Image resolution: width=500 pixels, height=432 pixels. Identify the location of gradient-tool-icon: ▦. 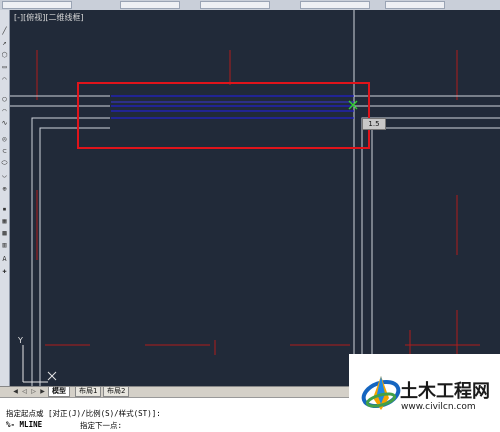
(4, 221).